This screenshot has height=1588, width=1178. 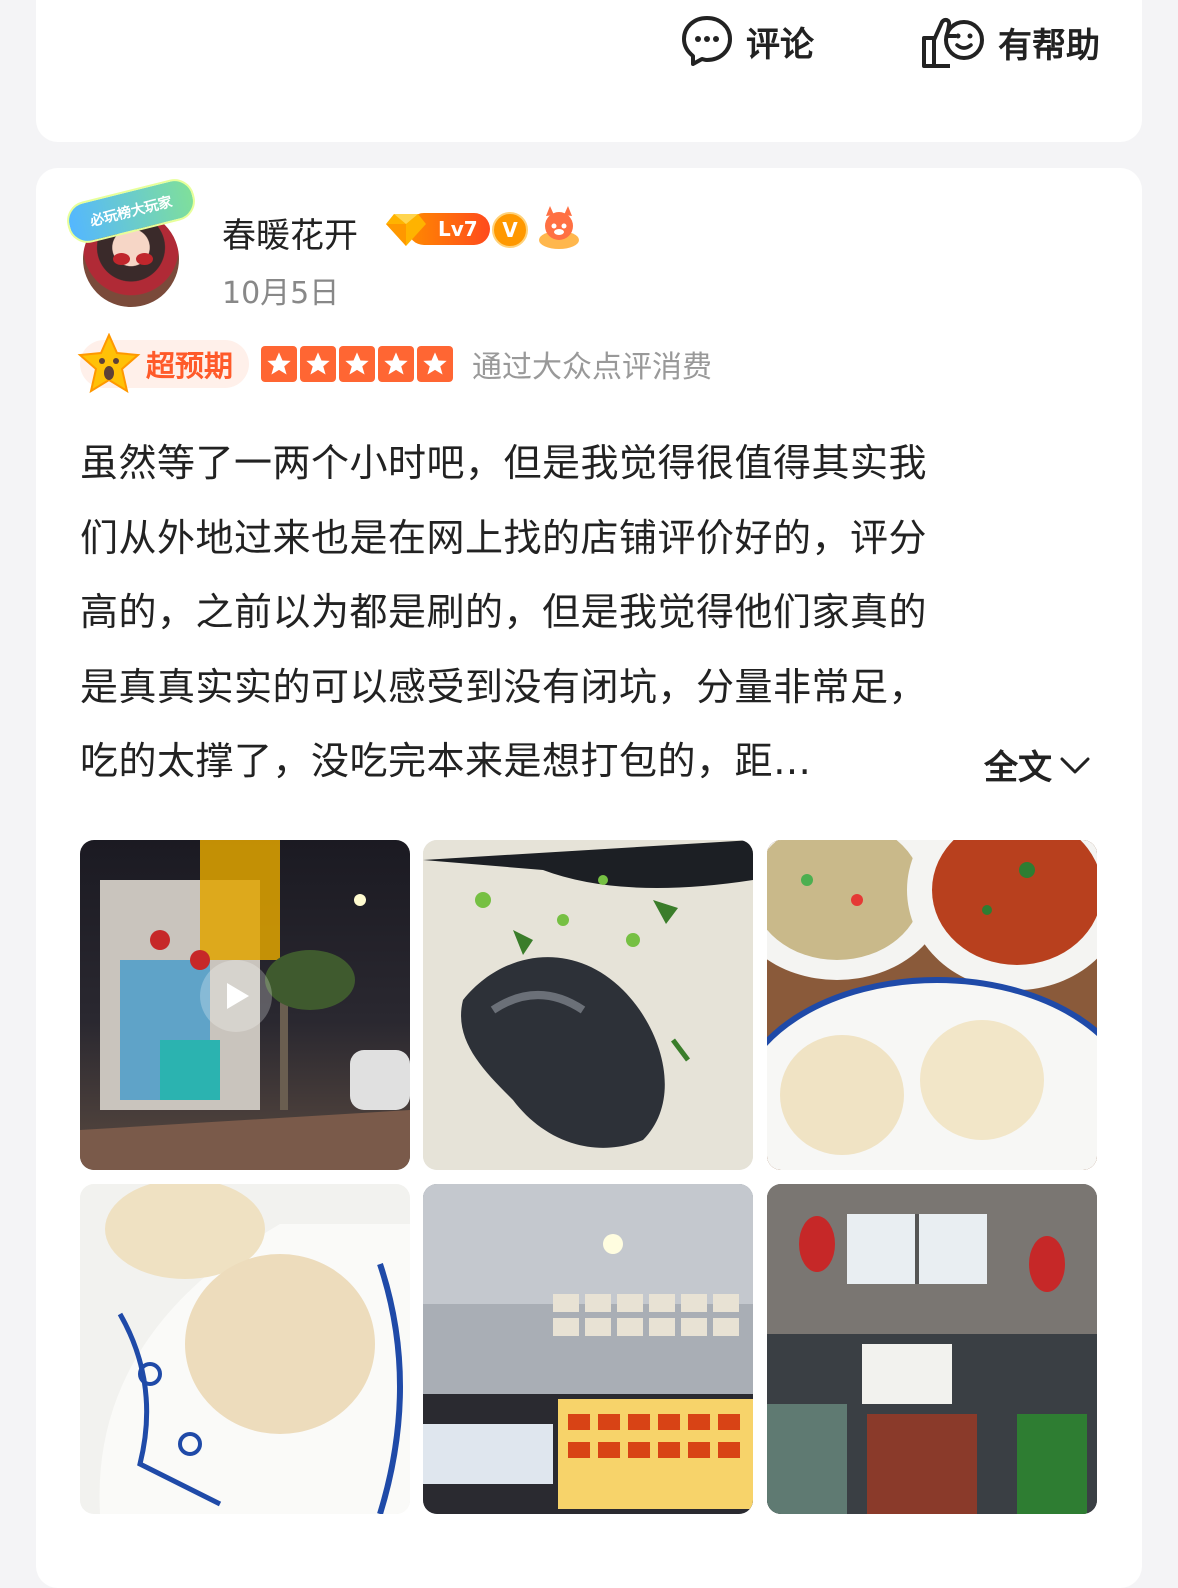 I want to click on photo-storefront-interior, so click(x=932, y=1349).